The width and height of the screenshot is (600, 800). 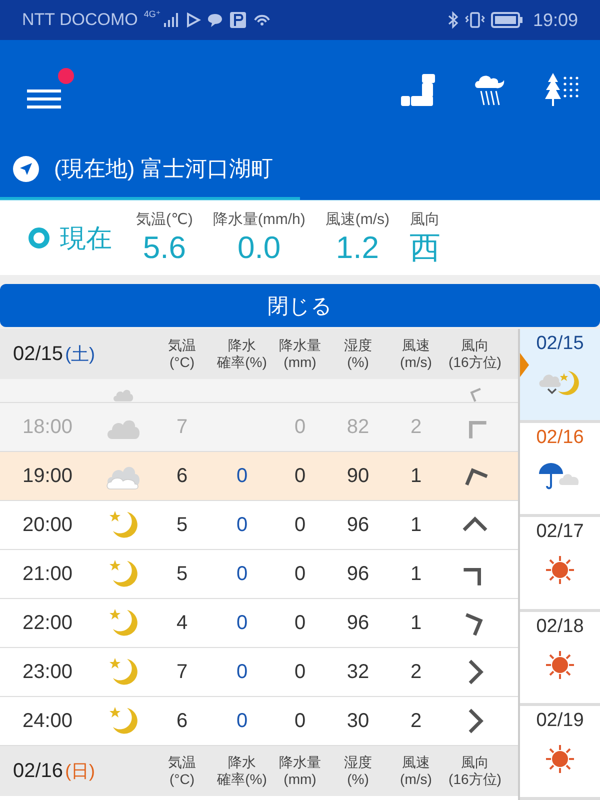 I want to click on metric-label: 風向, so click(x=425, y=219).